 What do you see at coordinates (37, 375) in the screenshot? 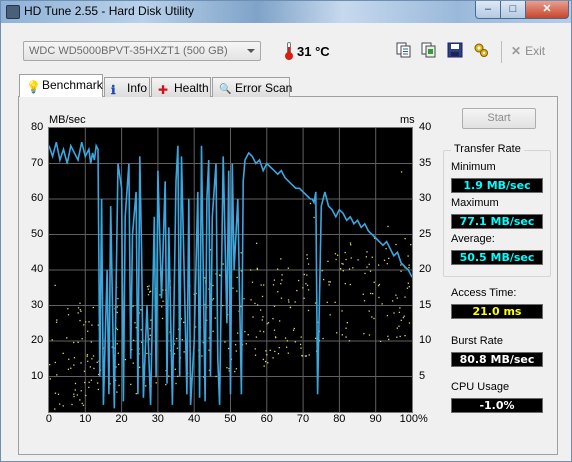
I see `y-left-tick-label: 10` at bounding box center [37, 375].